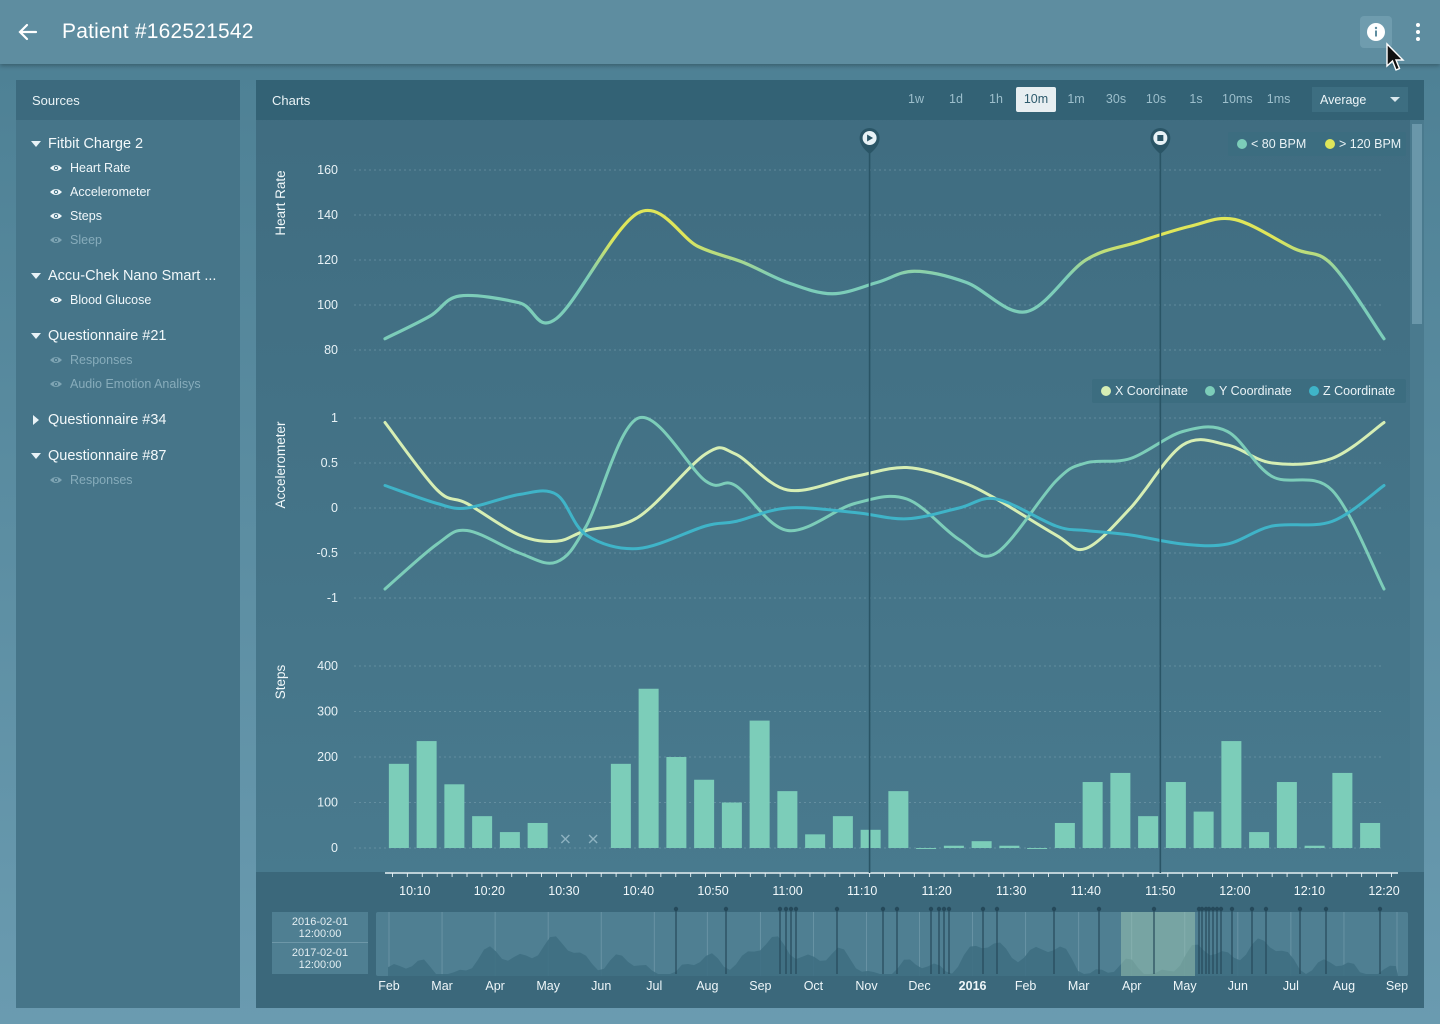 The width and height of the screenshot is (1440, 1024). What do you see at coordinates (1076, 99) in the screenshot?
I see `range-option-1m: 1m` at bounding box center [1076, 99].